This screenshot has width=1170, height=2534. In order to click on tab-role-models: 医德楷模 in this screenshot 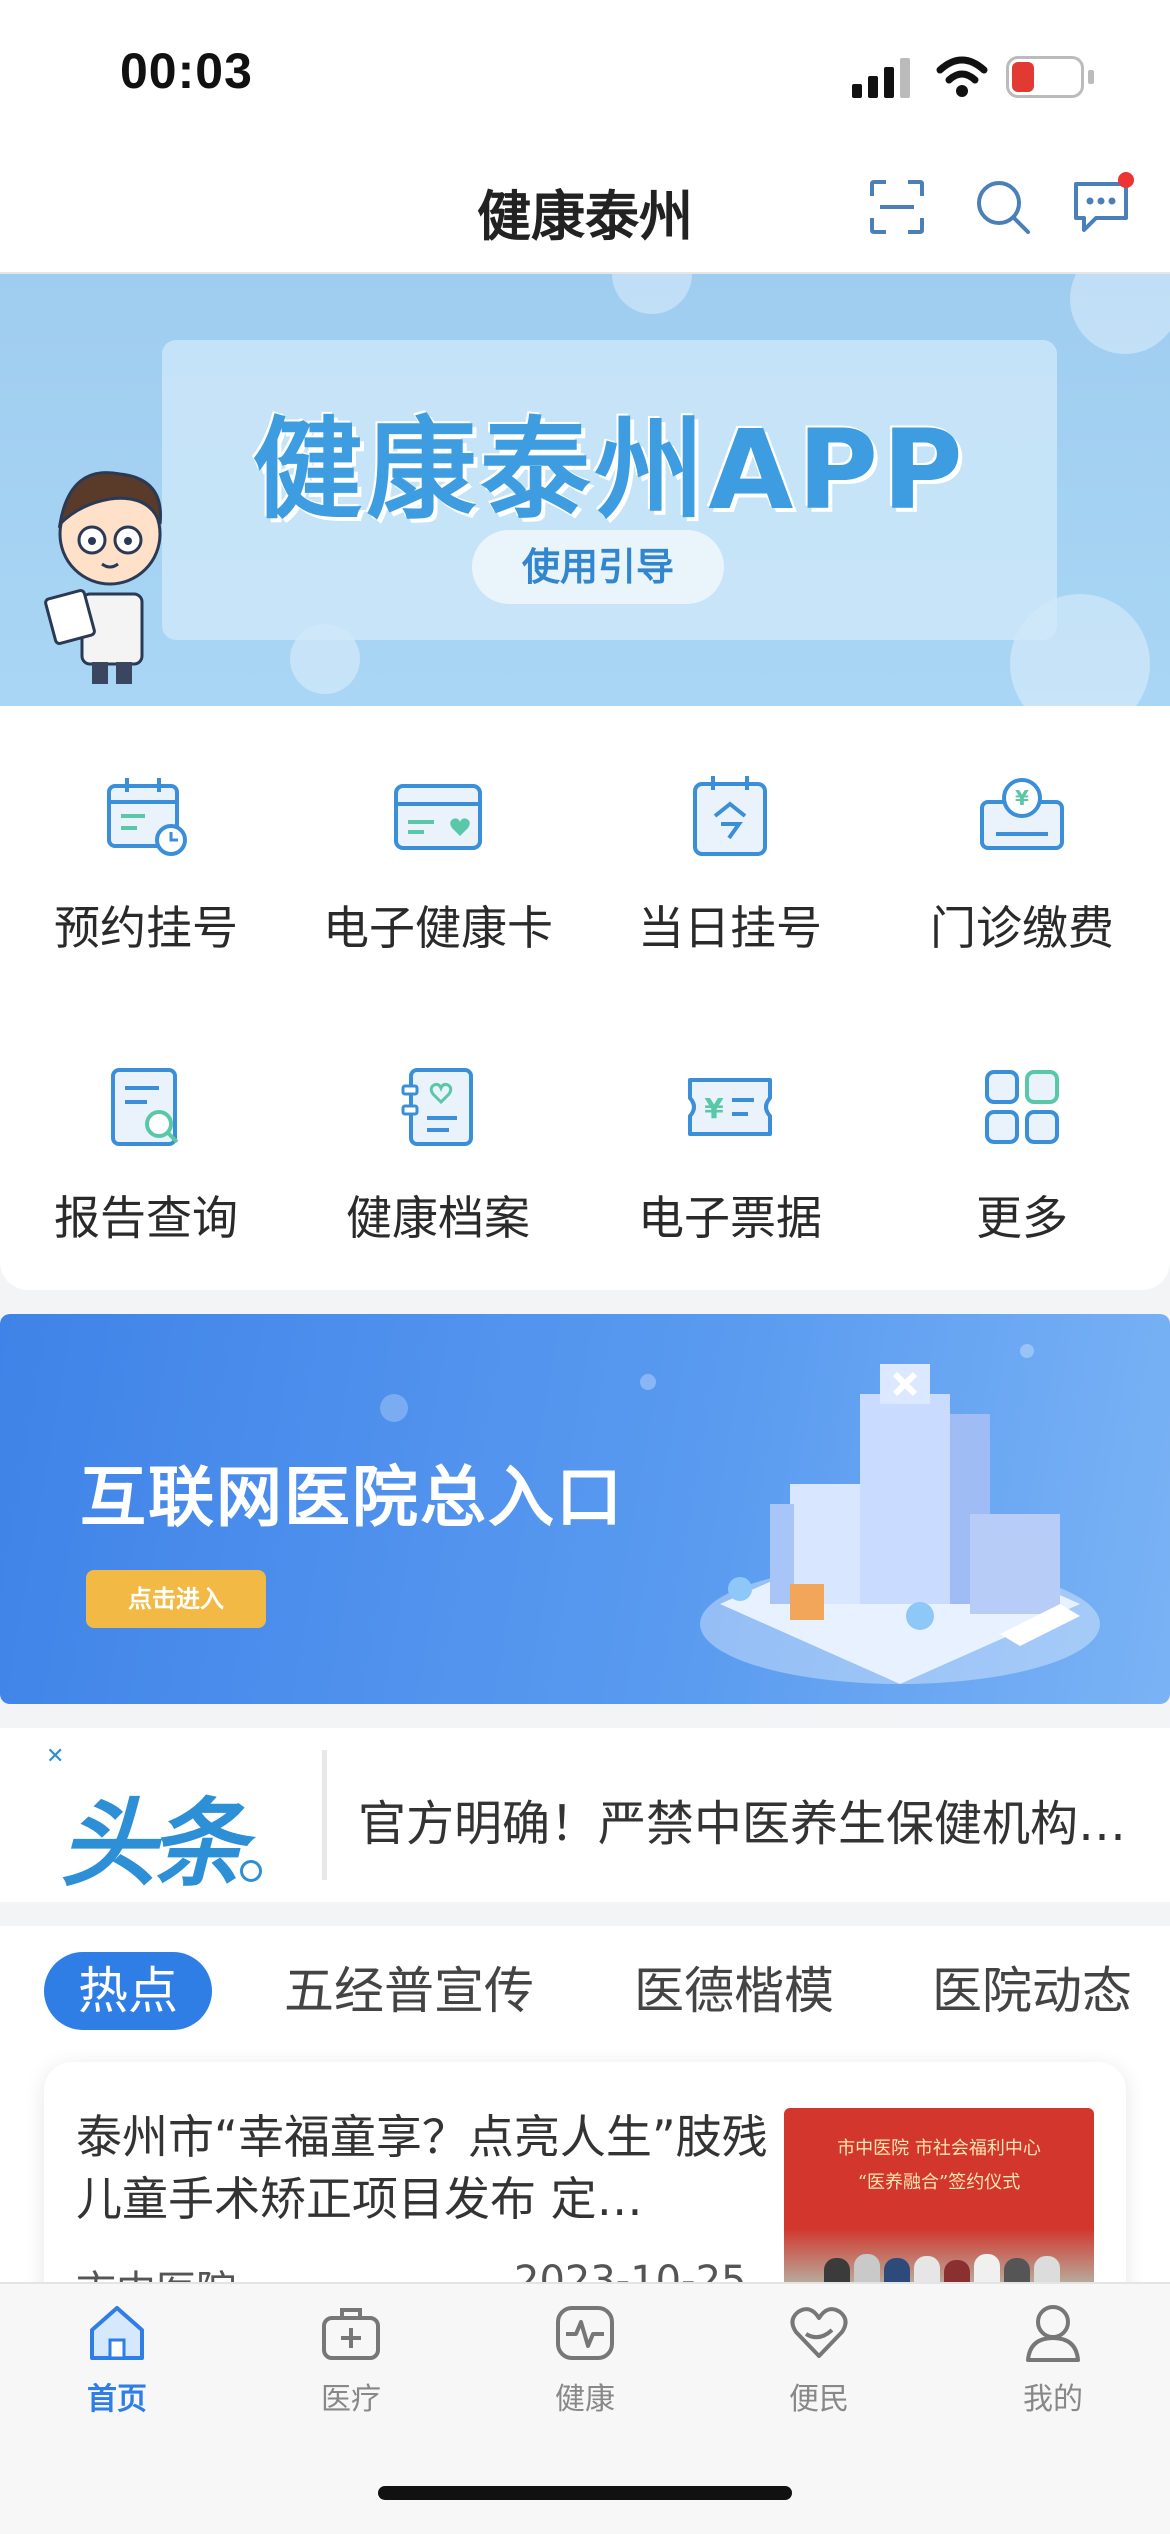, I will do `click(734, 1991)`.